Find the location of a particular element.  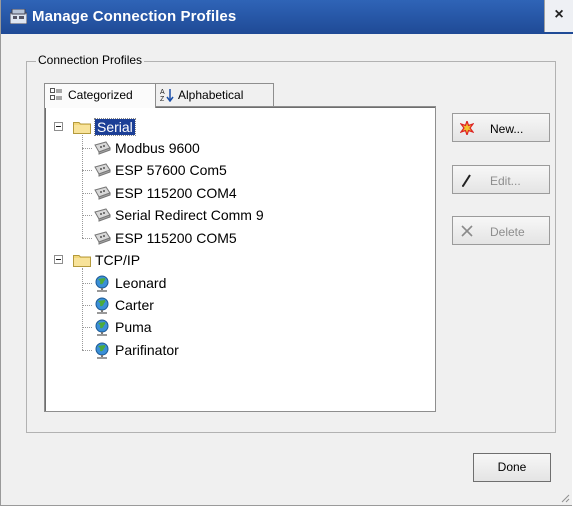

tab-categorized-label: Categorized is located at coordinates (100, 95).